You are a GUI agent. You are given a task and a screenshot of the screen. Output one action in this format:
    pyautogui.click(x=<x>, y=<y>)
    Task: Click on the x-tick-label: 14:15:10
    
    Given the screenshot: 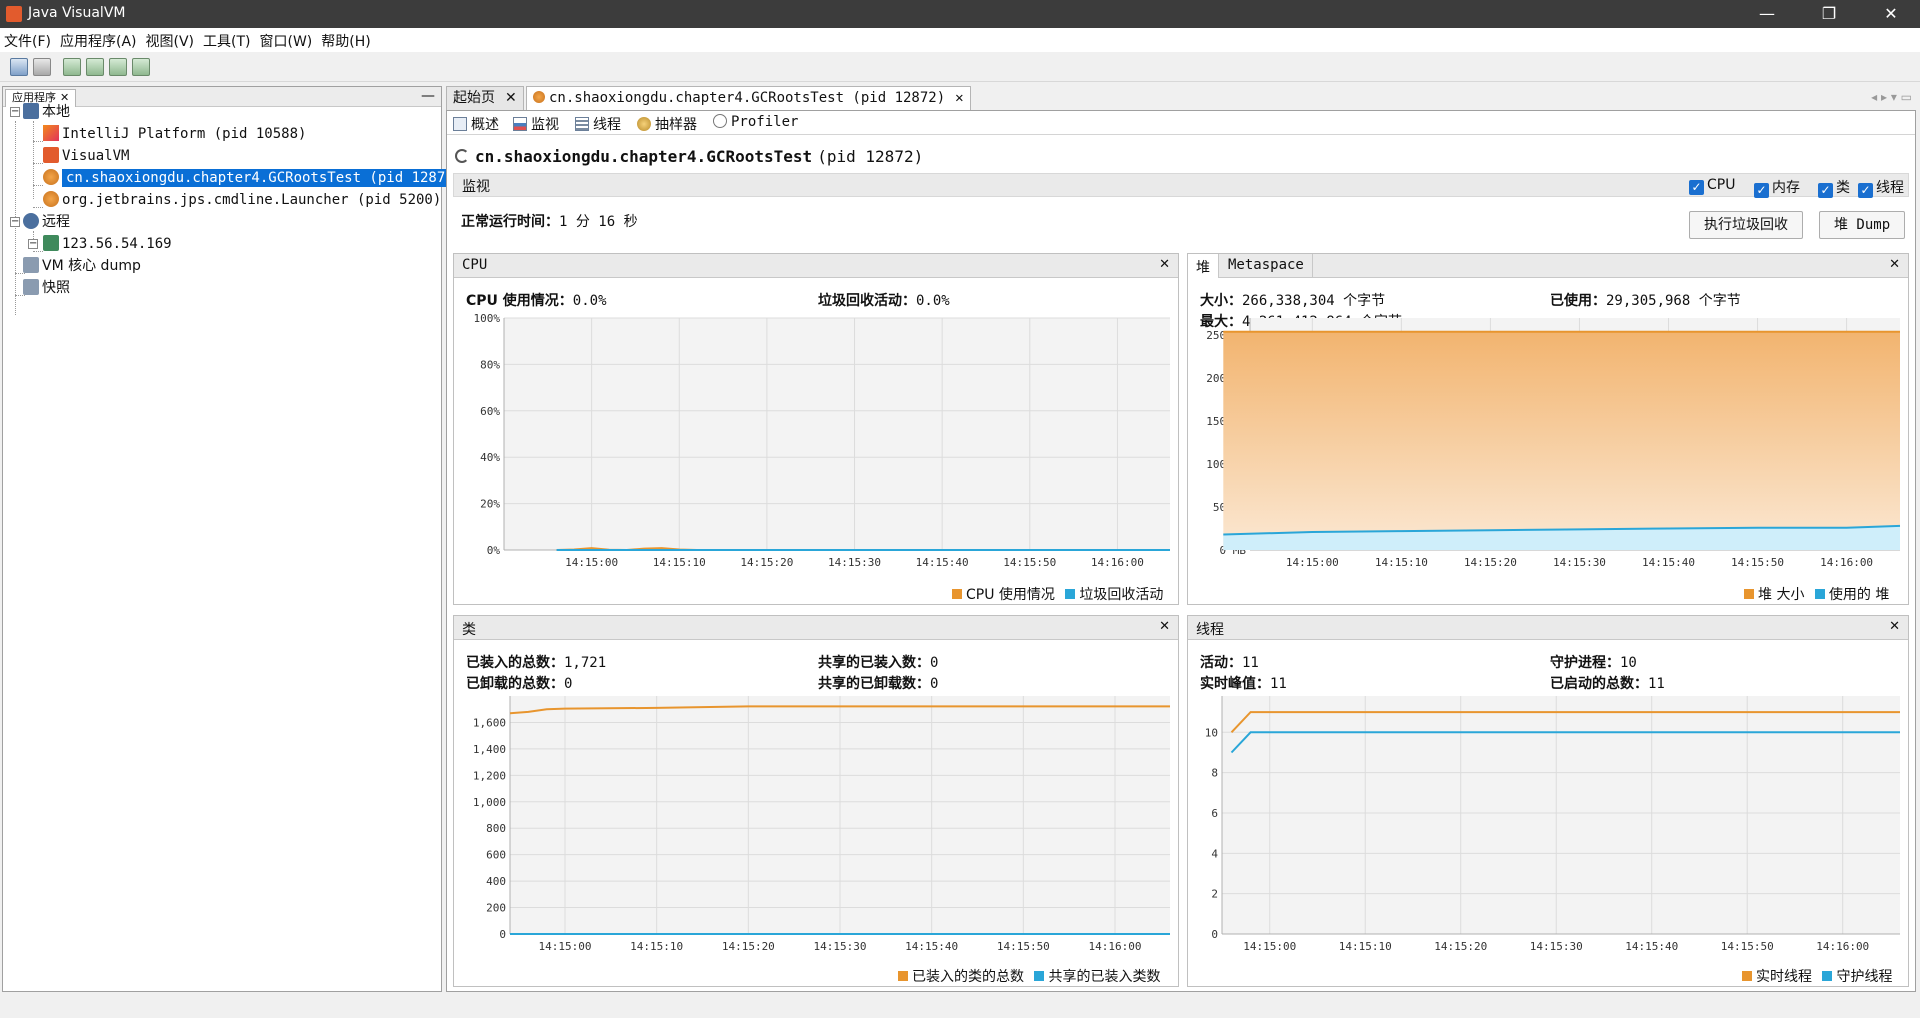 What is the action you would take?
    pyautogui.click(x=656, y=946)
    